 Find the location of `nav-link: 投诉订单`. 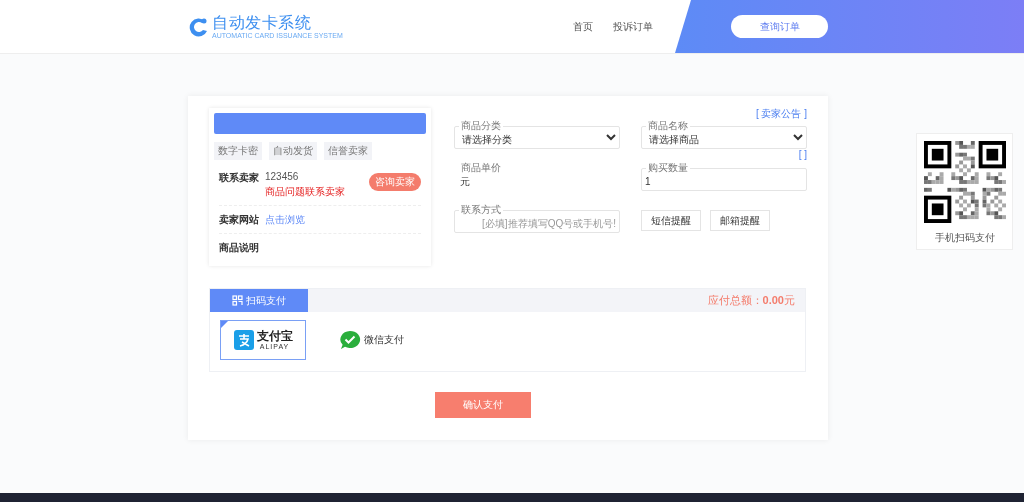

nav-link: 投诉订单 is located at coordinates (633, 26).